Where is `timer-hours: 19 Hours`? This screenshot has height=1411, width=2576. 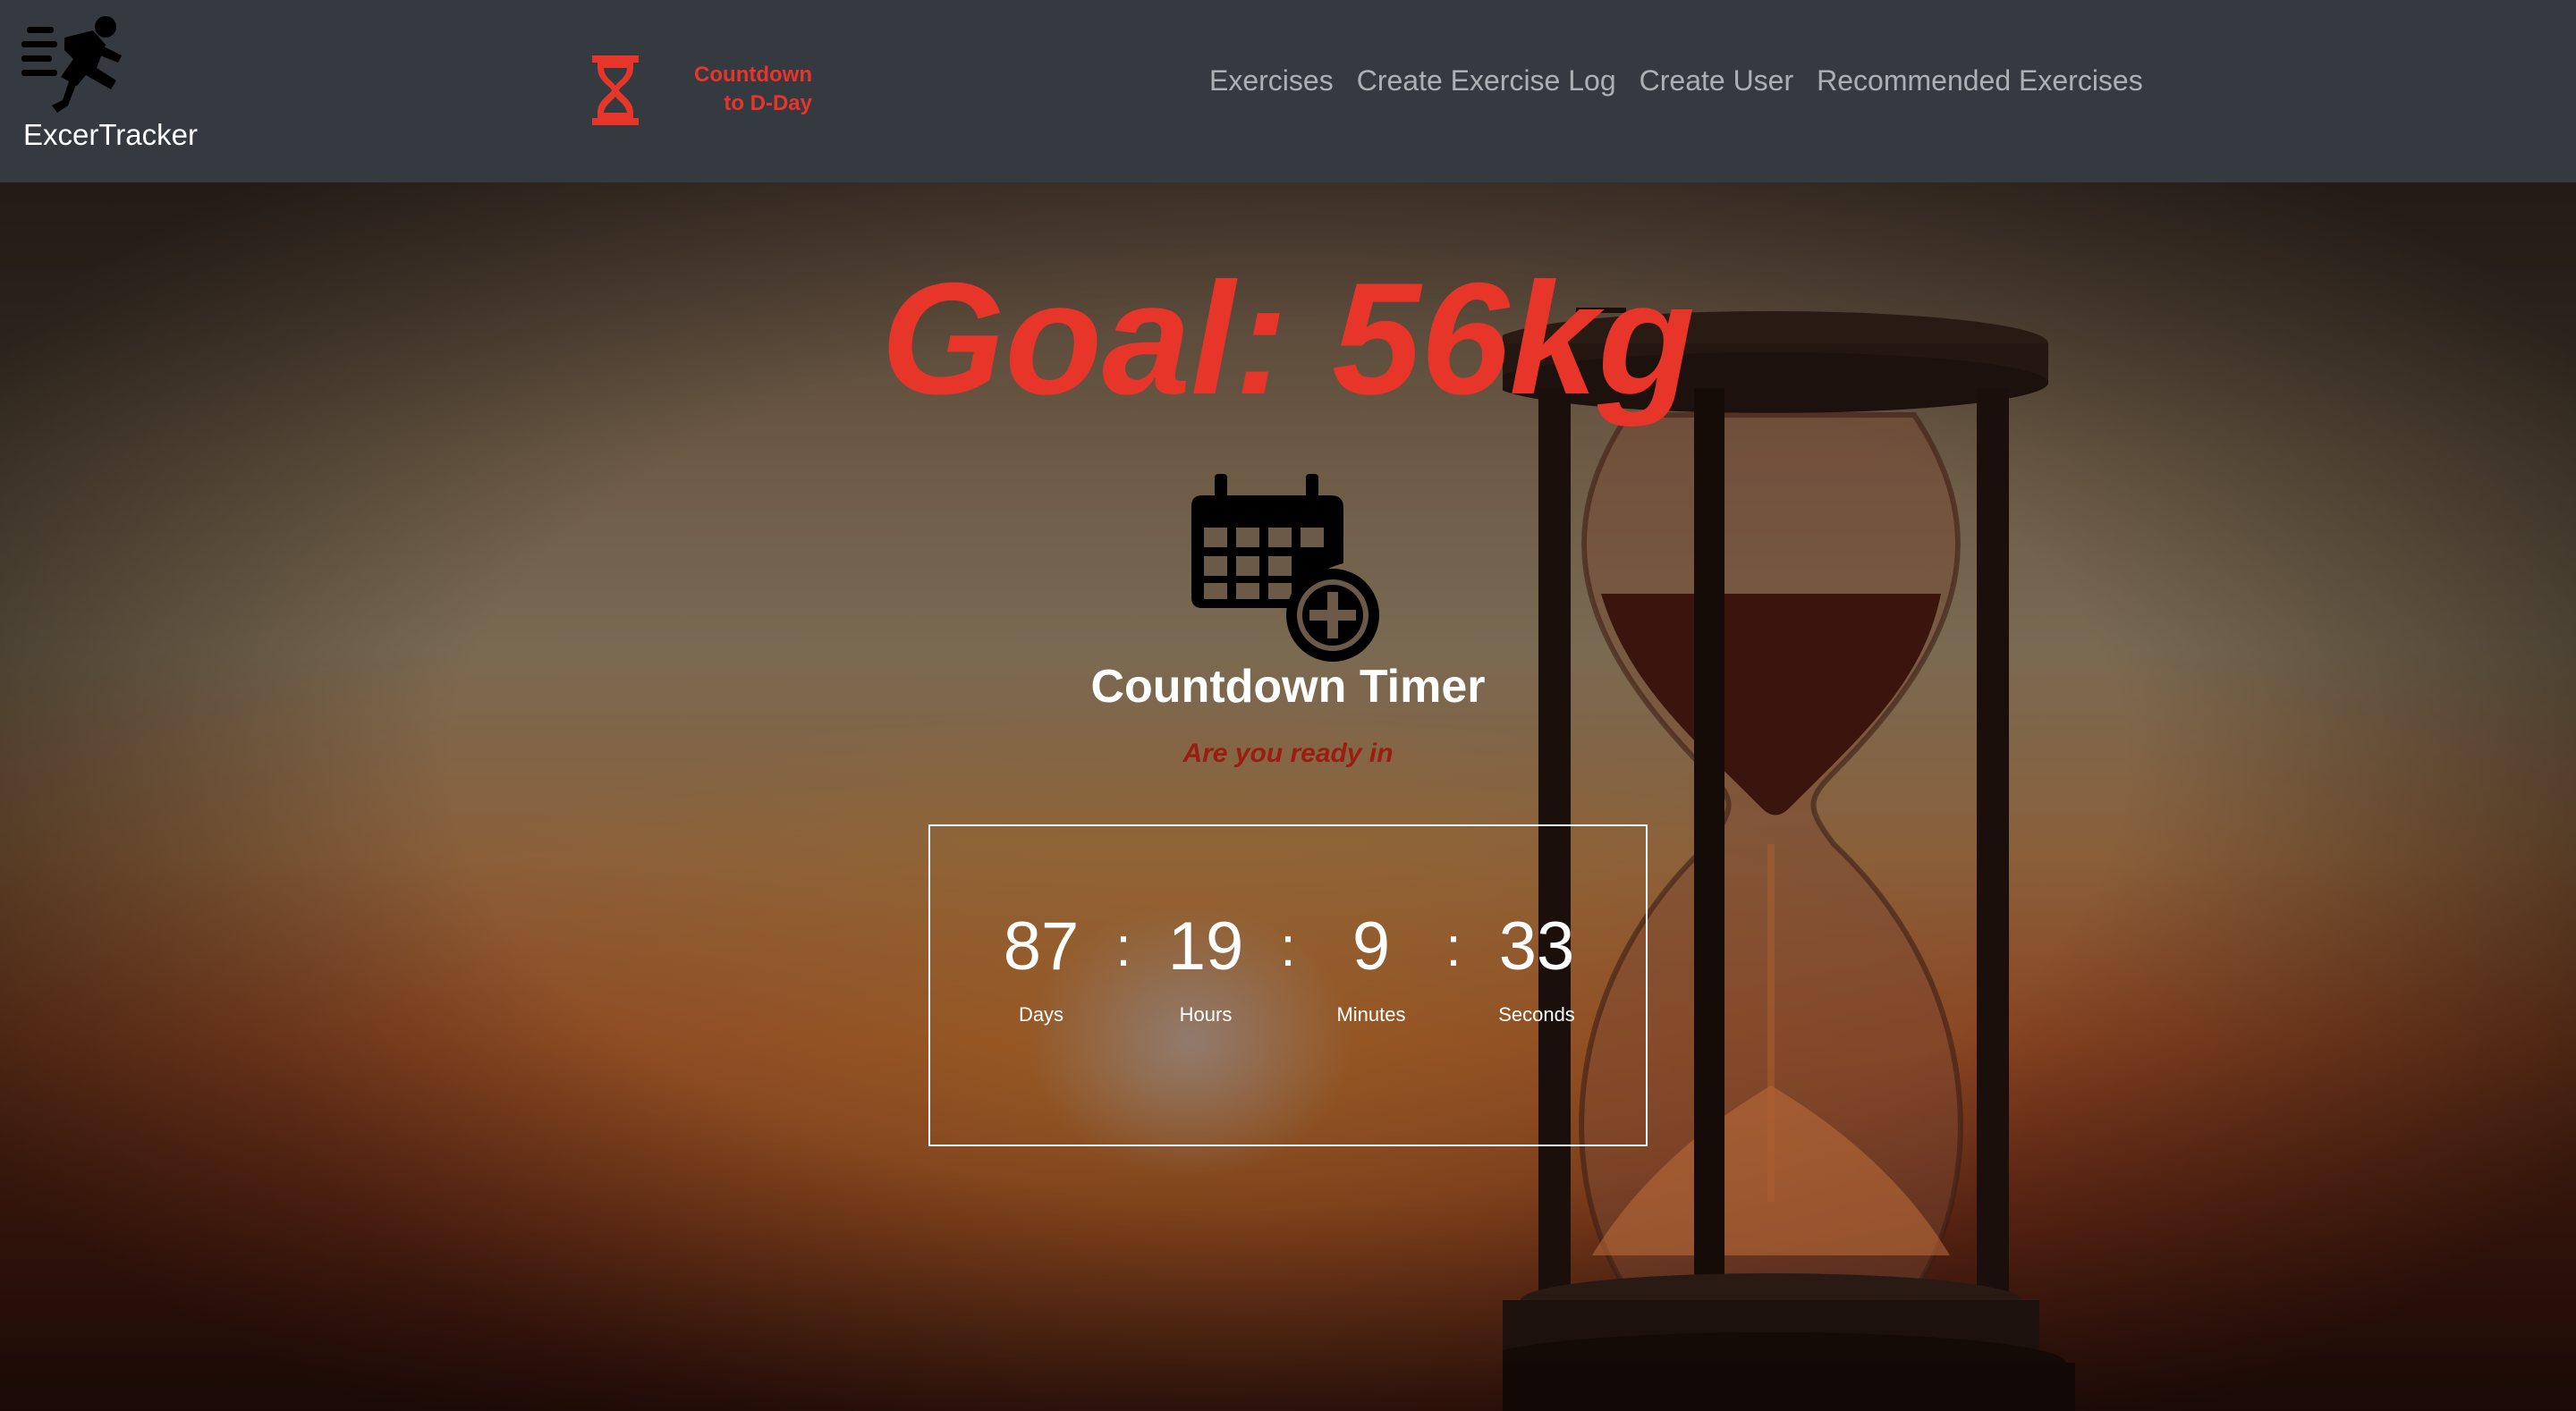 timer-hours: 19 Hours is located at coordinates (1205, 967).